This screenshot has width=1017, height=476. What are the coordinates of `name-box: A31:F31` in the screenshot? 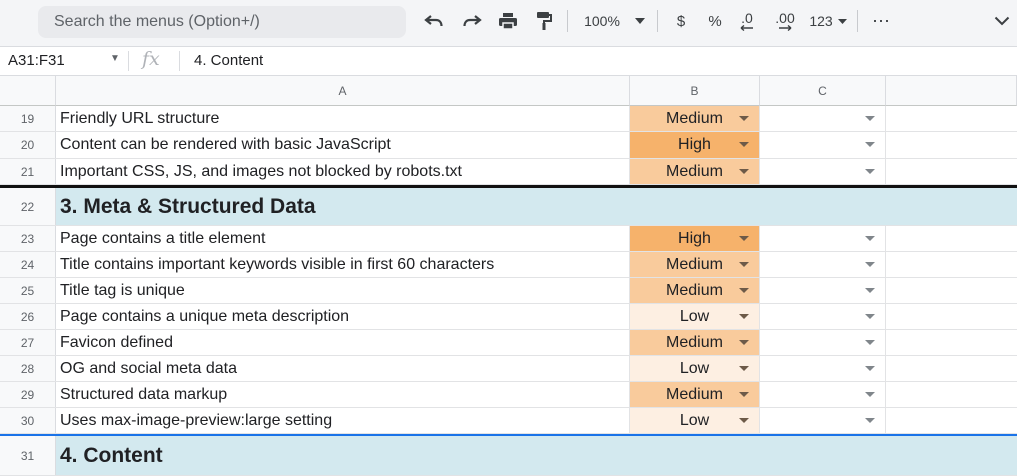 It's located at (36, 60).